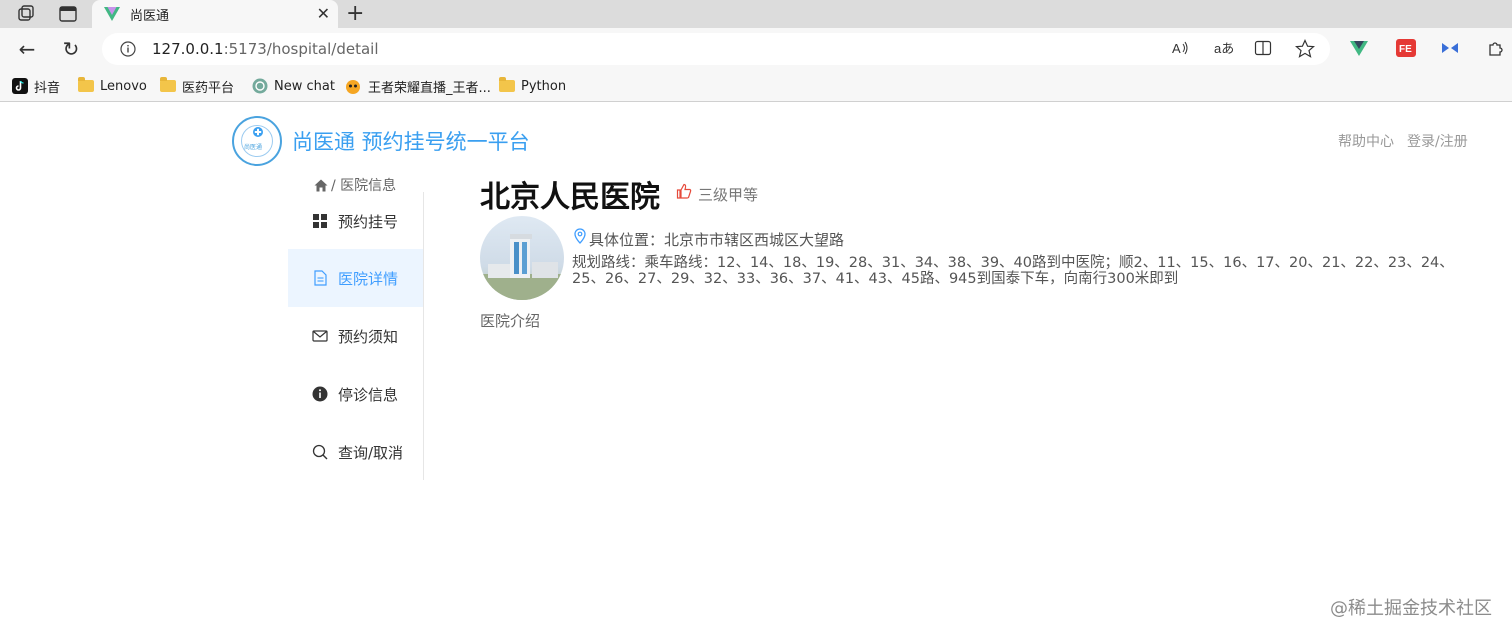  What do you see at coordinates (728, 195) in the screenshot?
I see `hospital-level: 三级甲等` at bounding box center [728, 195].